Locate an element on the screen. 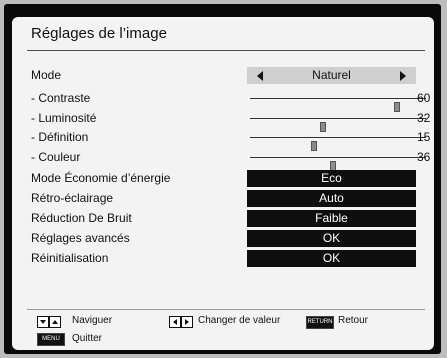 This screenshot has height=358, width=447. panel-title: Réglages de l’image is located at coordinates (99, 33).